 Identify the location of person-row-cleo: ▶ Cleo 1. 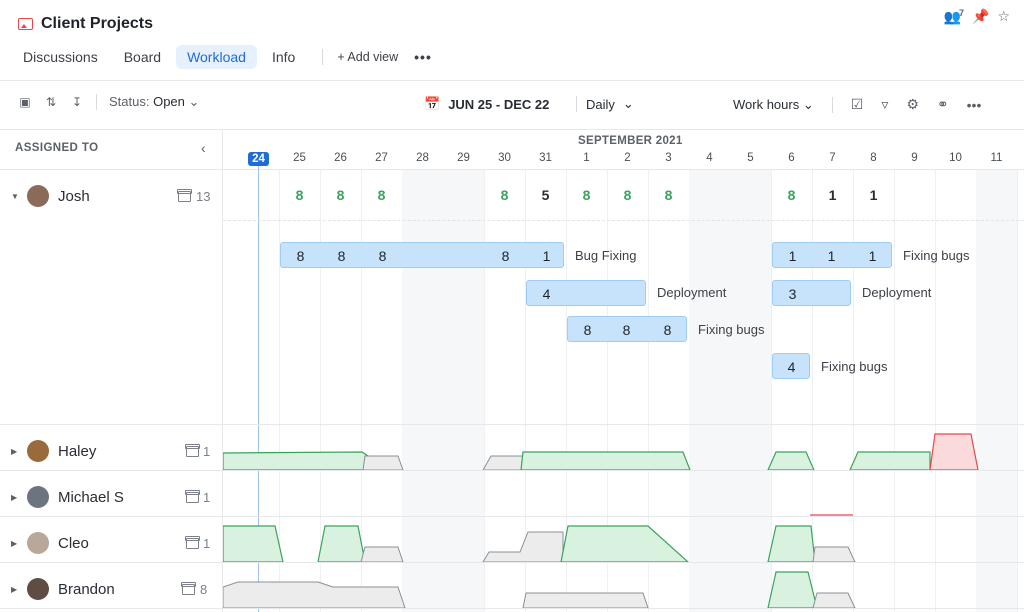
(111, 543).